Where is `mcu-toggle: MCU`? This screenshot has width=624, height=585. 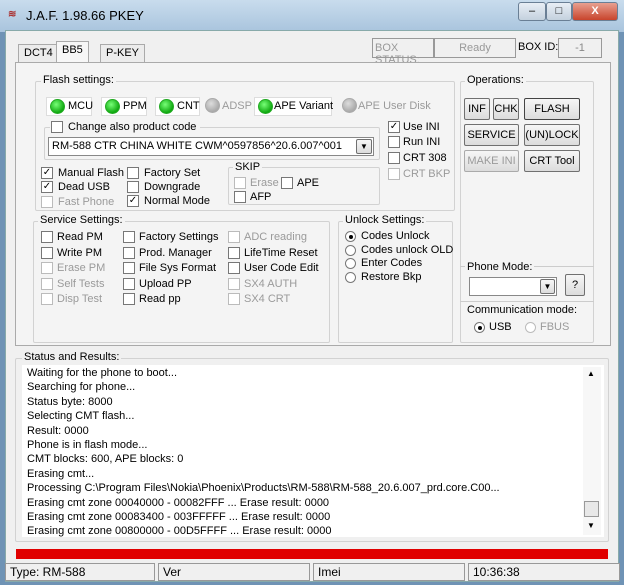 mcu-toggle: MCU is located at coordinates (70, 106).